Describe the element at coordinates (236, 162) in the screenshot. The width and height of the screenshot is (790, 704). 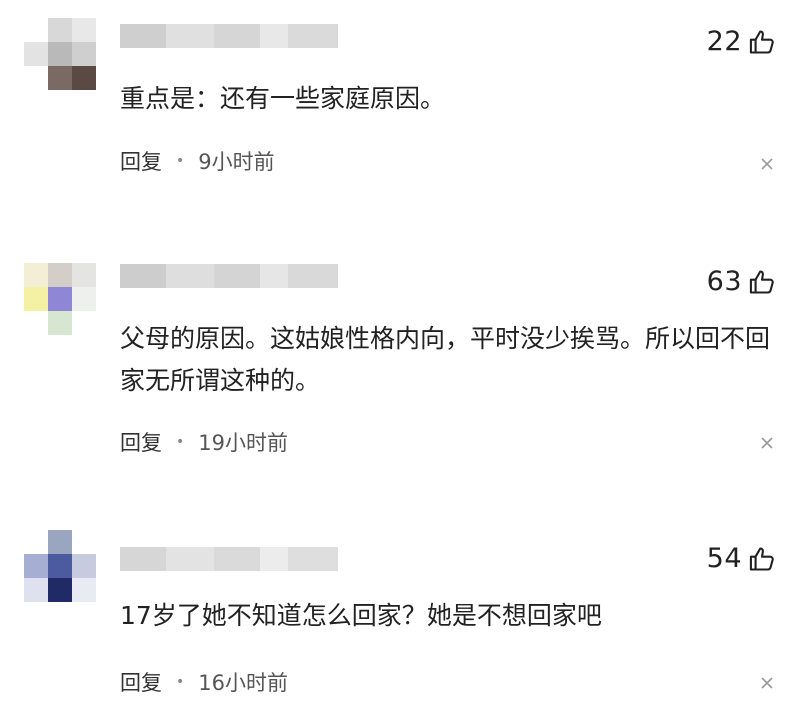
I see `timestamp: 9小时前` at that location.